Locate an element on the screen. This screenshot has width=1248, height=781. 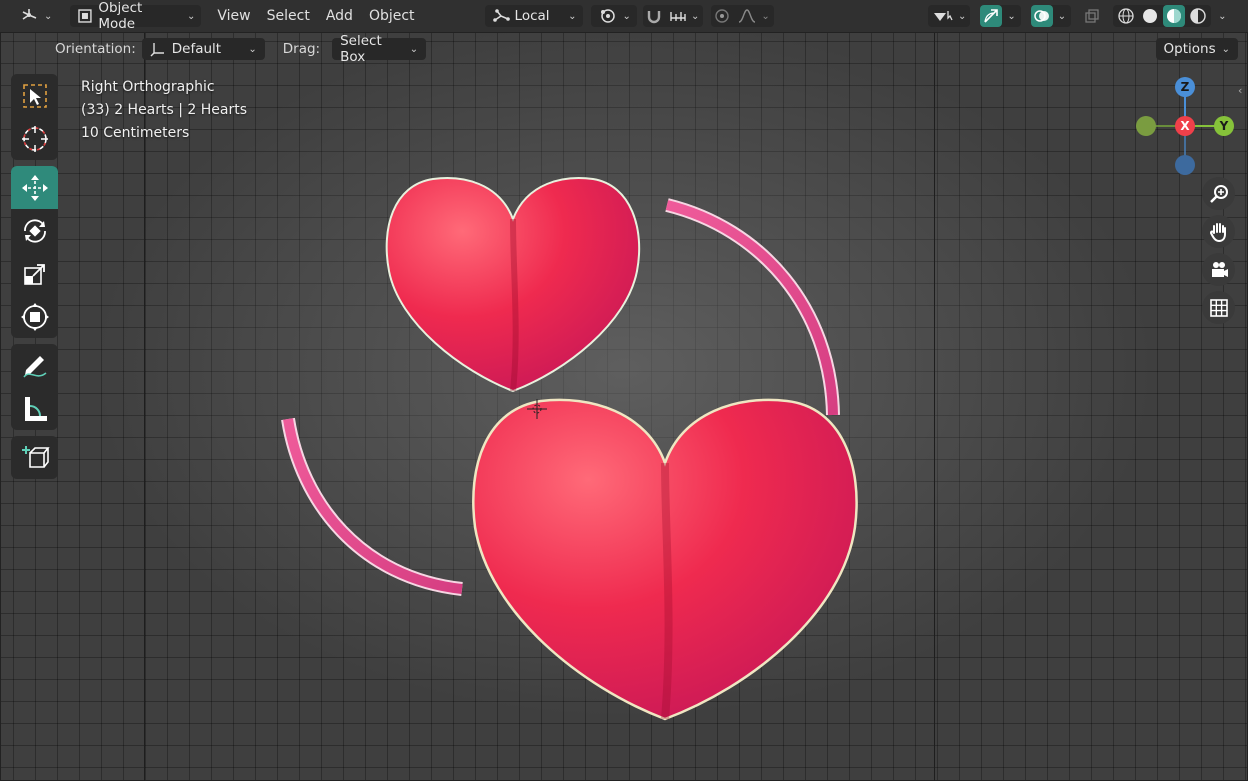
gizmo-toggle is located at coordinates (991, 16).